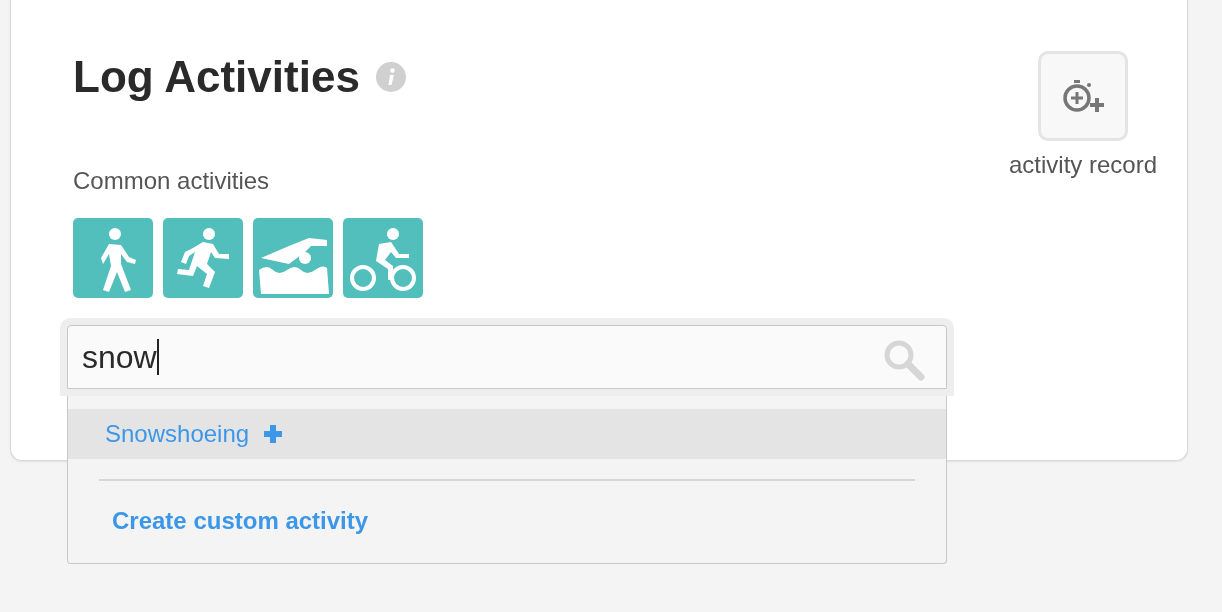 Image resolution: width=1222 pixels, height=612 pixels. What do you see at coordinates (1082, 165) in the screenshot?
I see `button-caption: activity record` at bounding box center [1082, 165].